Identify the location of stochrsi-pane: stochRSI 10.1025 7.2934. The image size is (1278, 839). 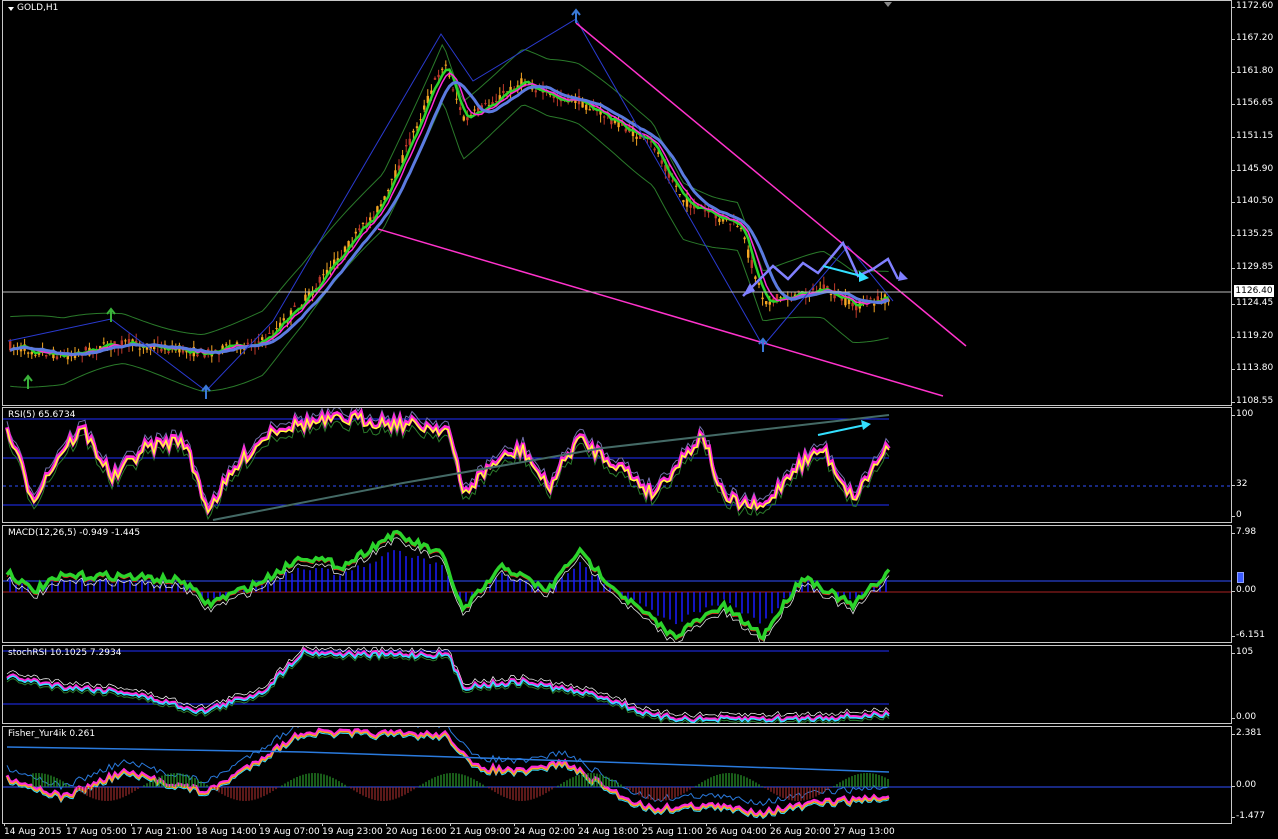
(617, 684).